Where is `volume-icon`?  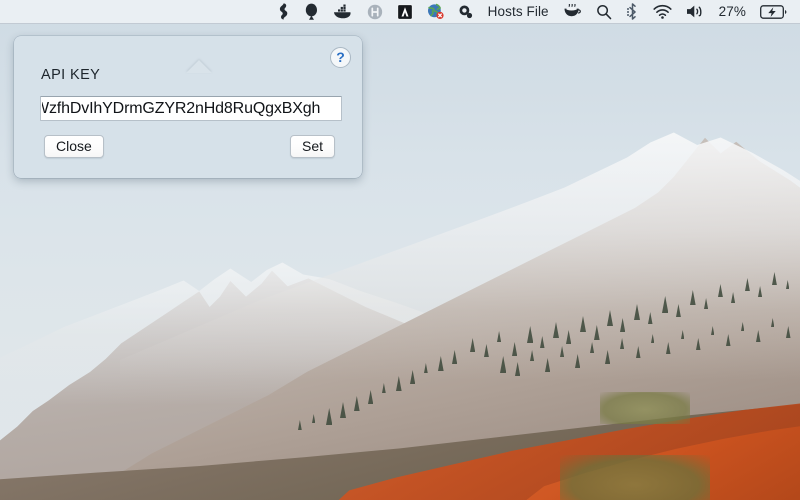 volume-icon is located at coordinates (695, 12).